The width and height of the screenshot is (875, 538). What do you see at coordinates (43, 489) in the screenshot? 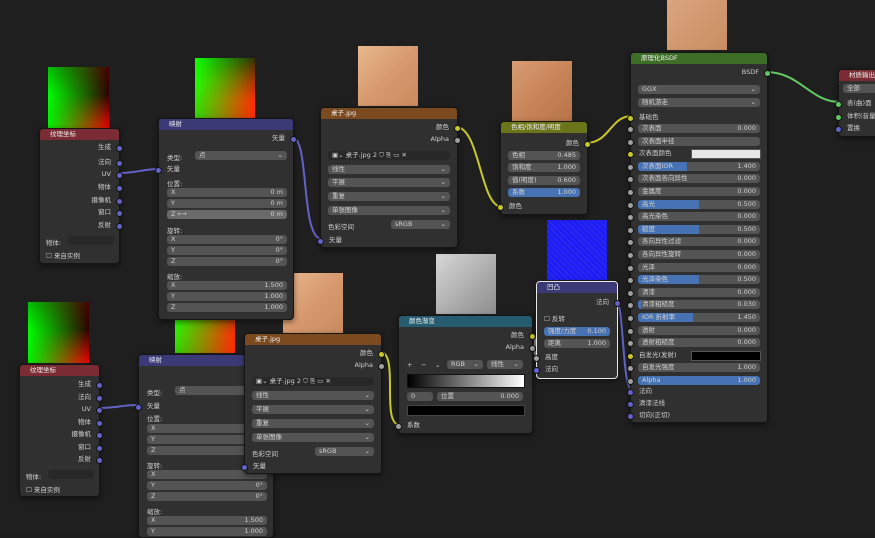
I see `from-instancer-checkbox: ☐ 来自实例` at bounding box center [43, 489].